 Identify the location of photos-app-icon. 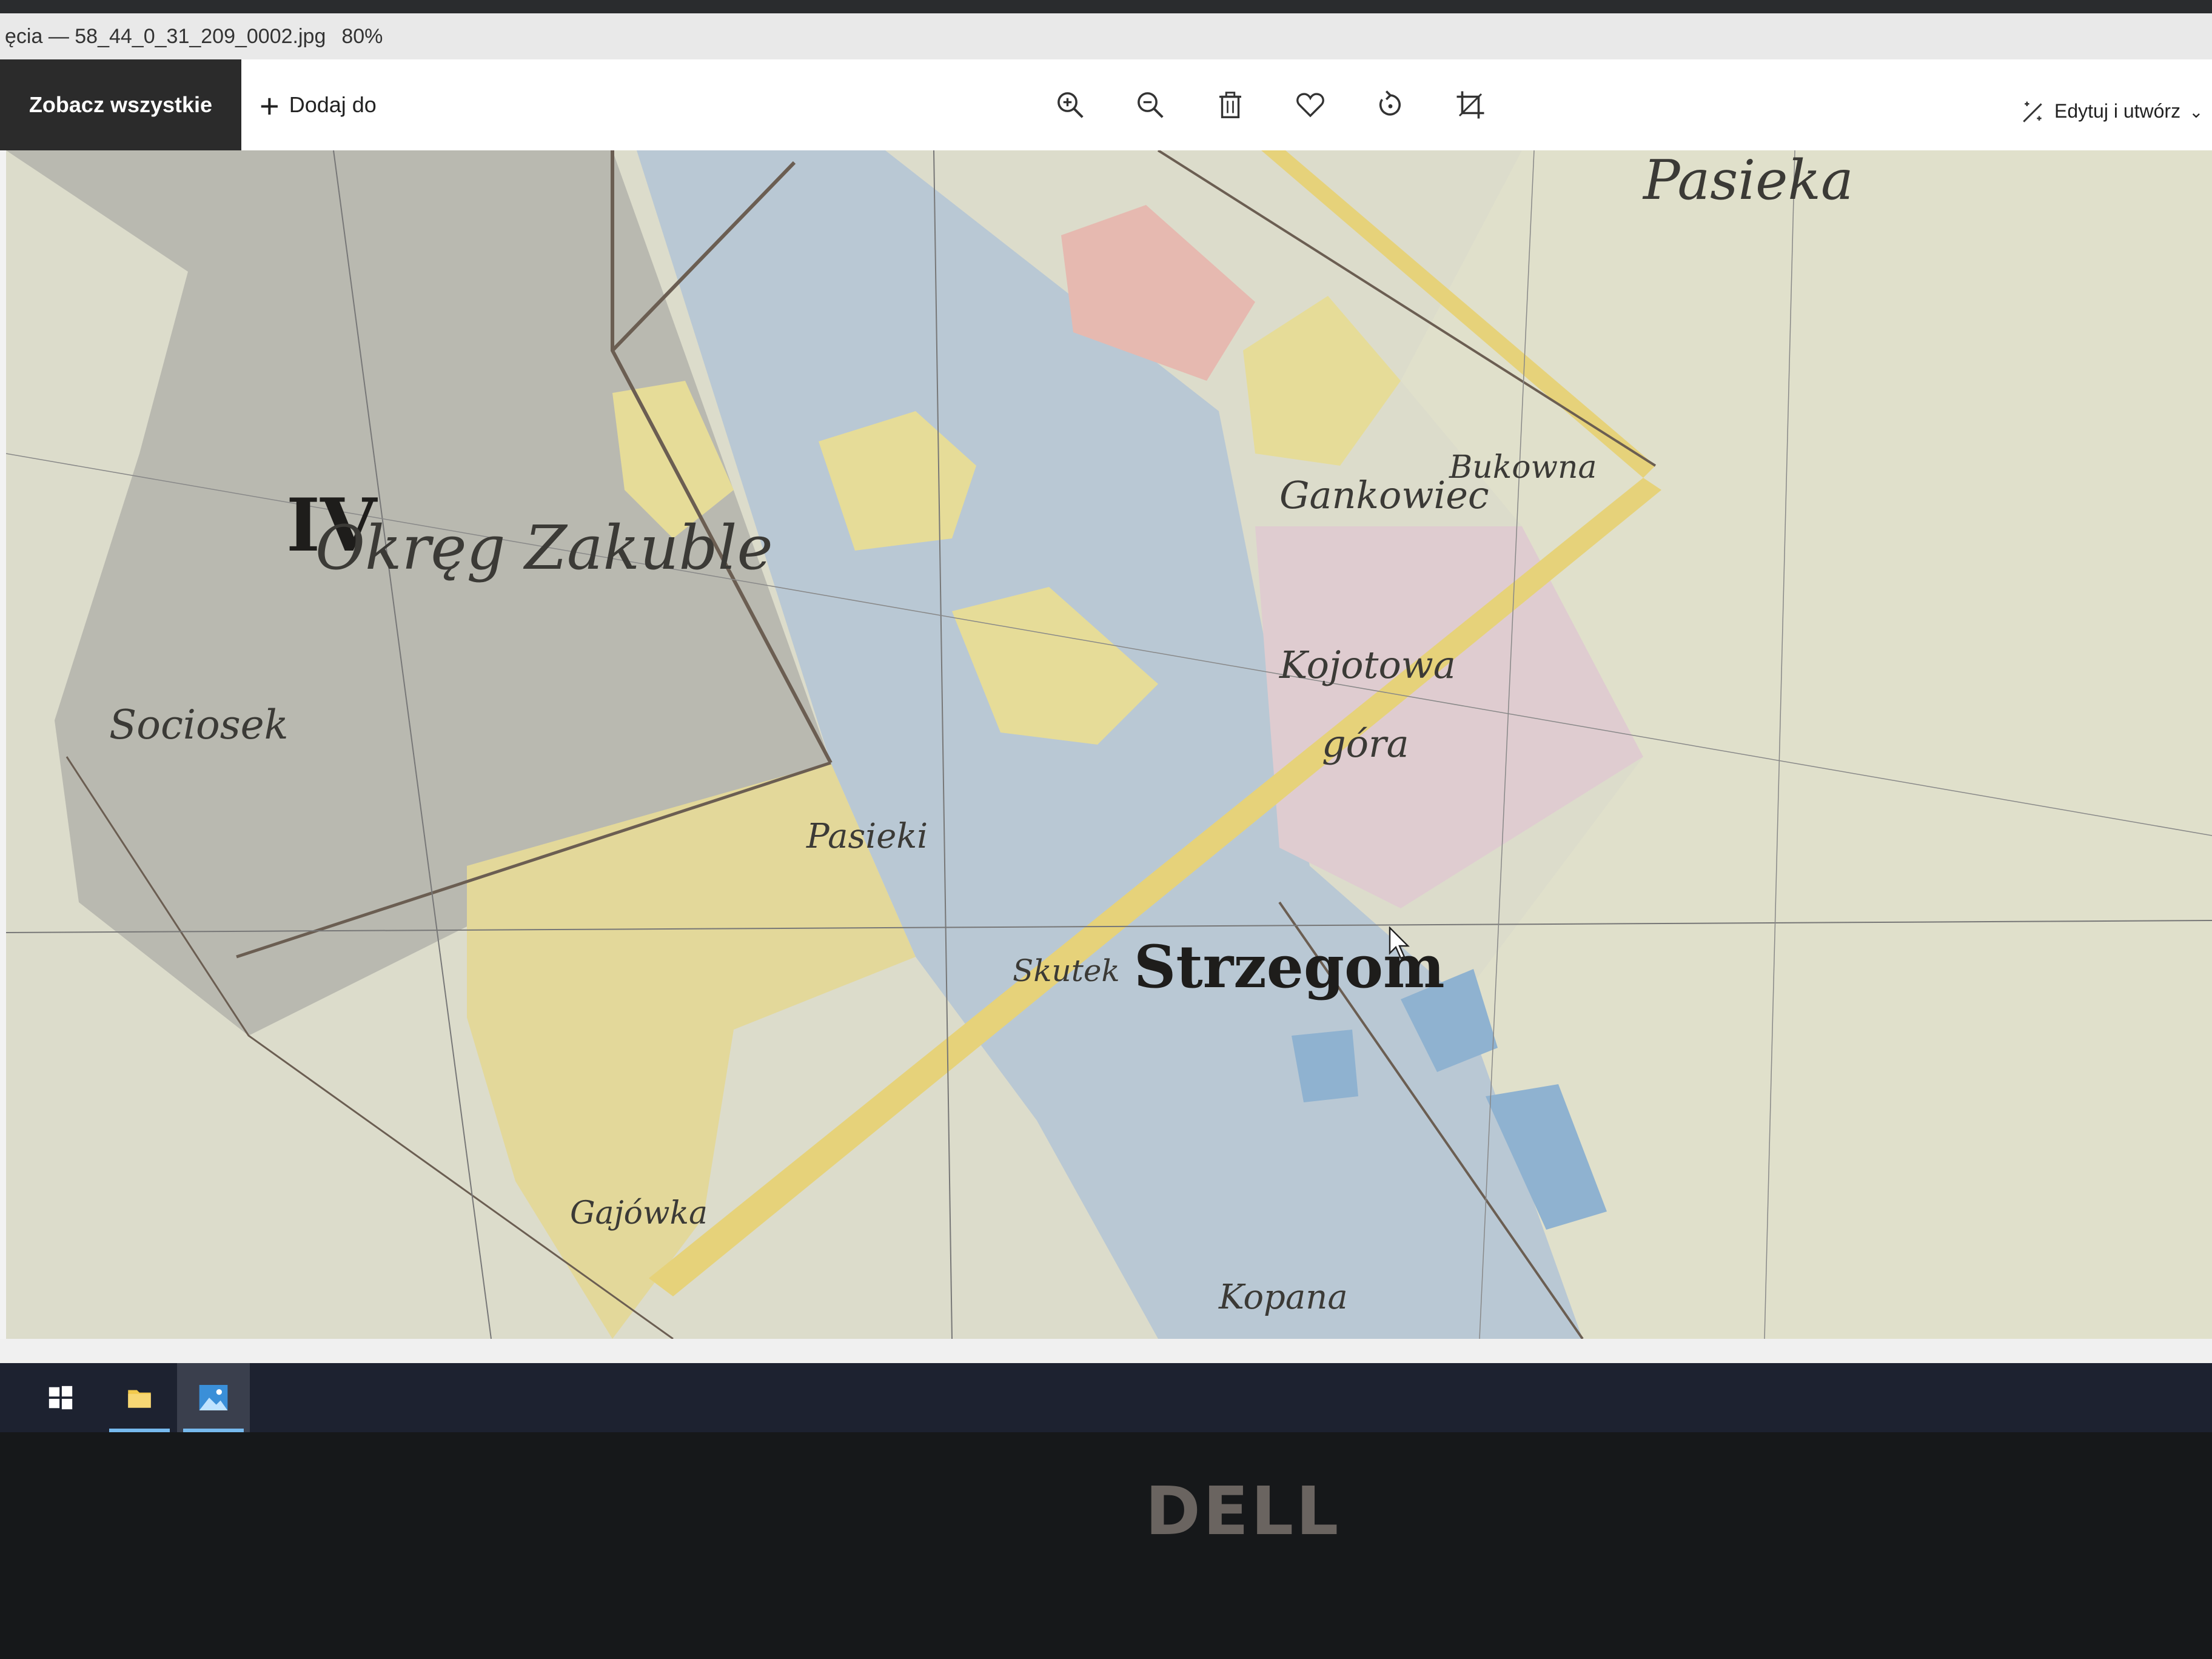
(213, 1397).